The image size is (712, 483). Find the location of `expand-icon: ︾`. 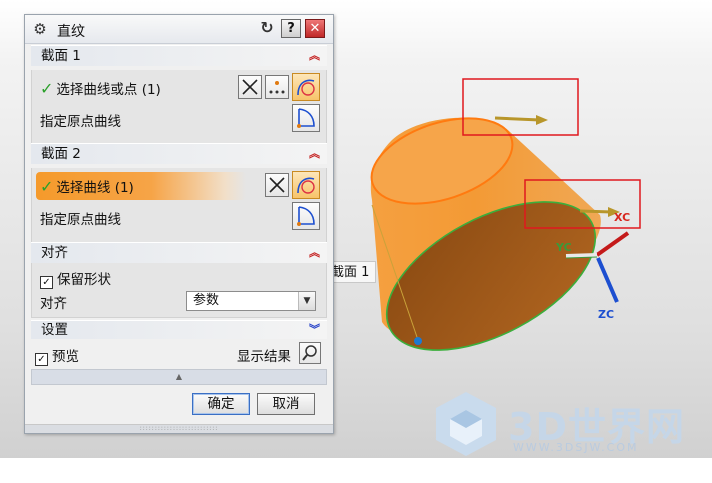

expand-icon: ︾ is located at coordinates (314, 330).